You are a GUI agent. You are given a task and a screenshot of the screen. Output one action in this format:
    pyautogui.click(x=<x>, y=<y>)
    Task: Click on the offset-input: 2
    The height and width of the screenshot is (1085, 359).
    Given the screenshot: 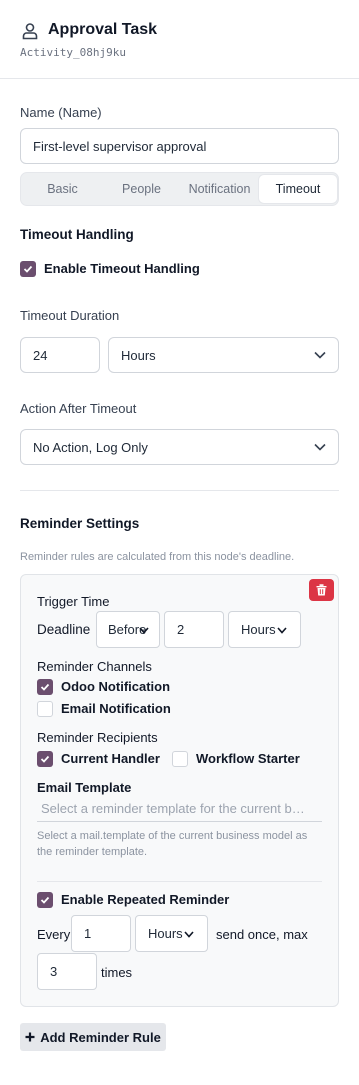 What is the action you would take?
    pyautogui.click(x=194, y=629)
    